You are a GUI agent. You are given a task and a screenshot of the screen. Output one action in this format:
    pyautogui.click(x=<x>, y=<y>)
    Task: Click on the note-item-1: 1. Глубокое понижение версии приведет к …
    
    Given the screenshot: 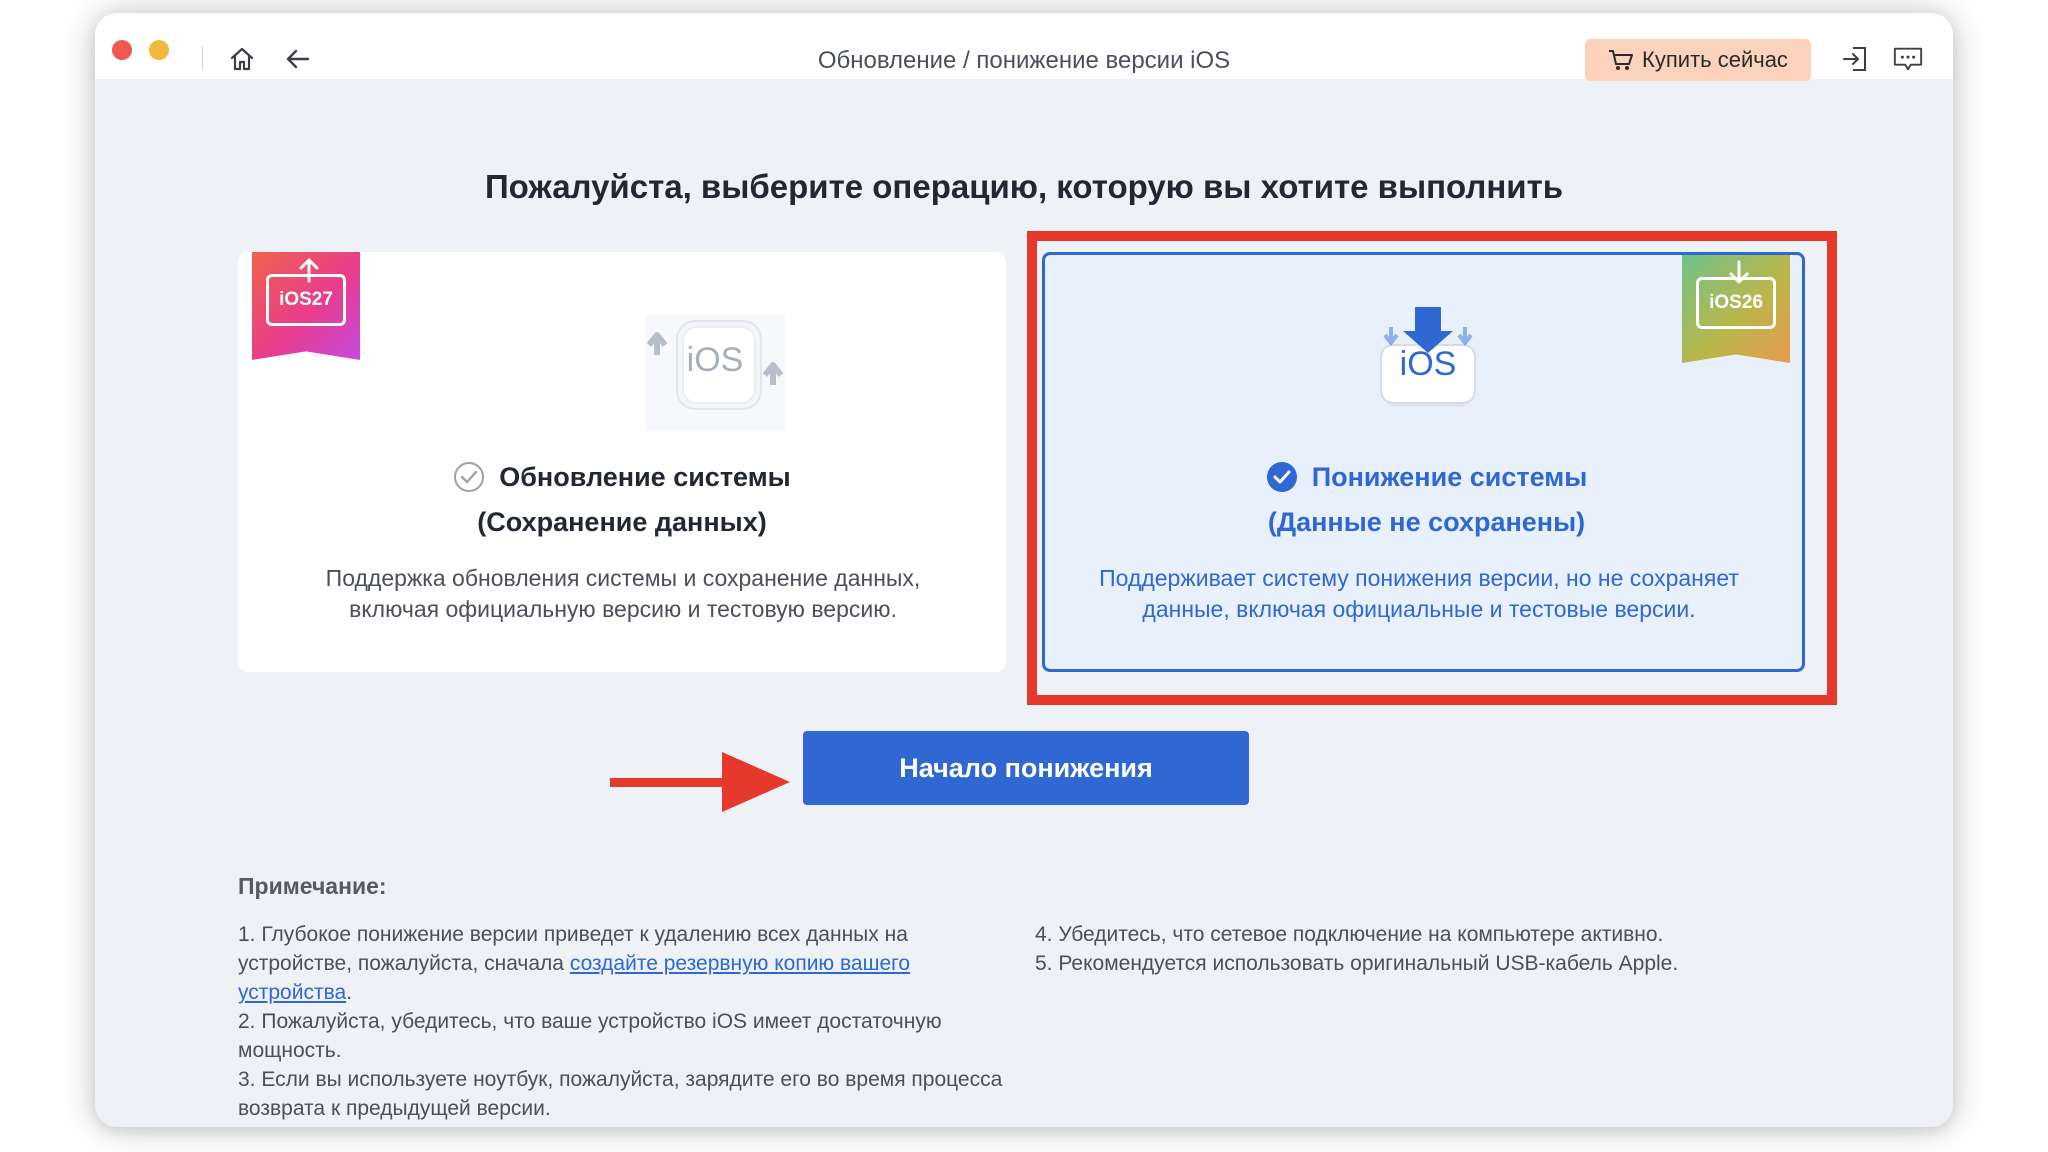 What is the action you would take?
    pyautogui.click(x=628, y=963)
    